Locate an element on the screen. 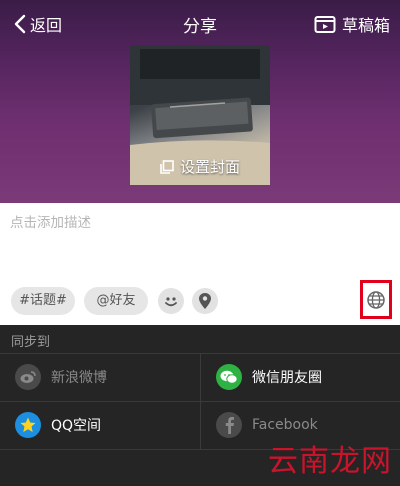 This screenshot has width=400, height=486. set-cover-label: 设置封面 is located at coordinates (209, 167).